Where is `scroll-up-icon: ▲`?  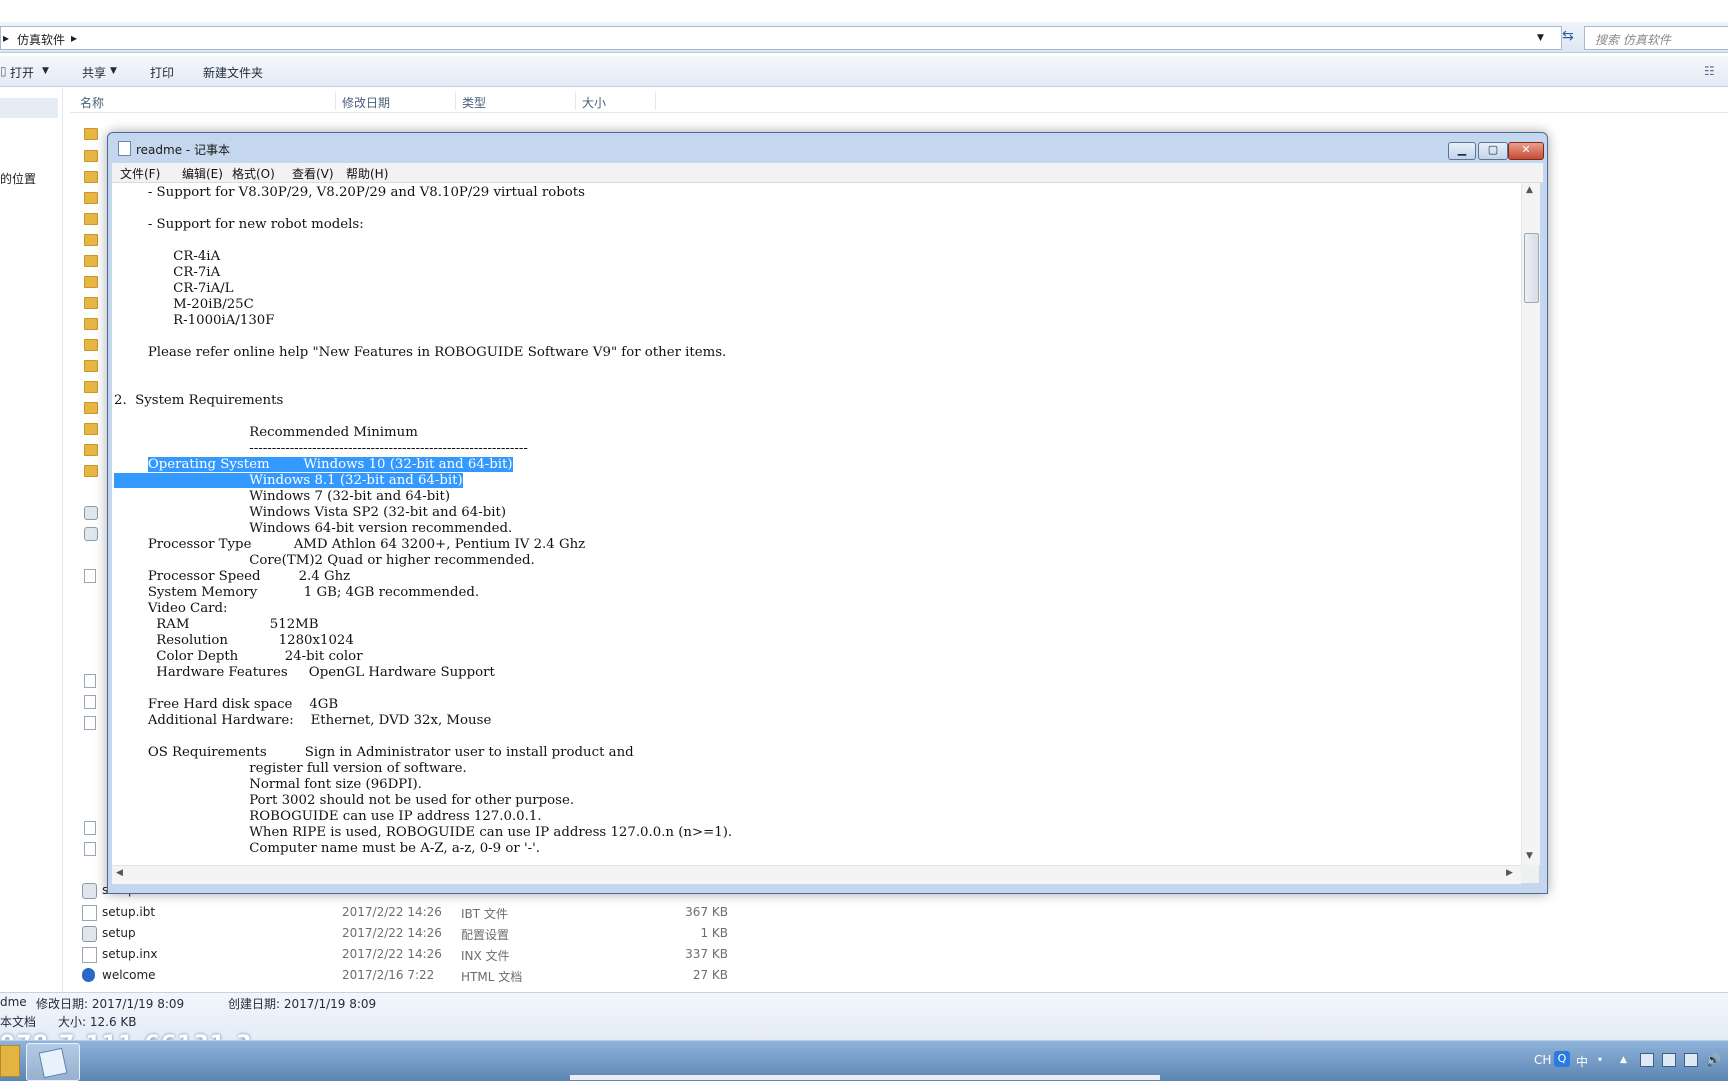
scroll-up-icon: ▲ is located at coordinates (1529, 190).